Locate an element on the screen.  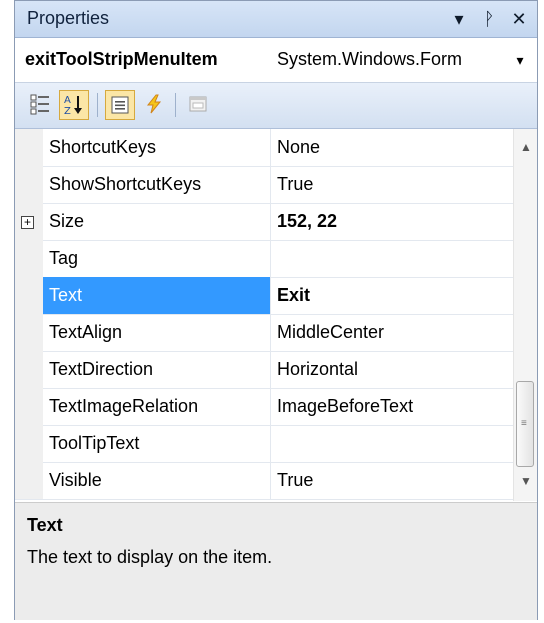
vertical-scrollbar: ▲ ≡ ▼ is located at coordinates (525, 315).